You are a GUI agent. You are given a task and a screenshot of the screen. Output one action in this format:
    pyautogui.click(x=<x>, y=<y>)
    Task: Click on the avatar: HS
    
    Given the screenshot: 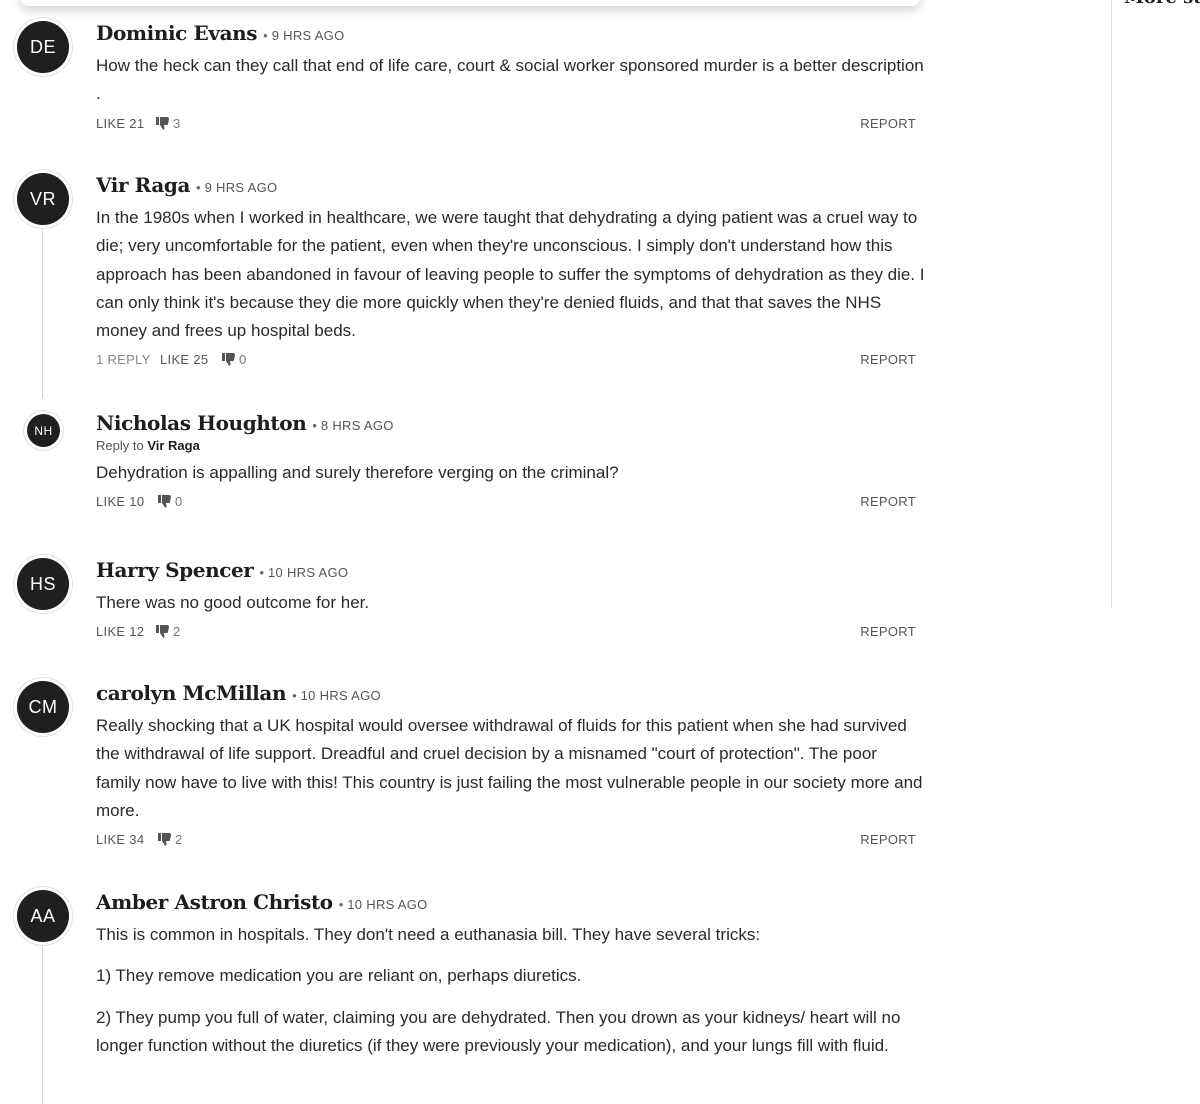 What is the action you would take?
    pyautogui.click(x=43, y=584)
    